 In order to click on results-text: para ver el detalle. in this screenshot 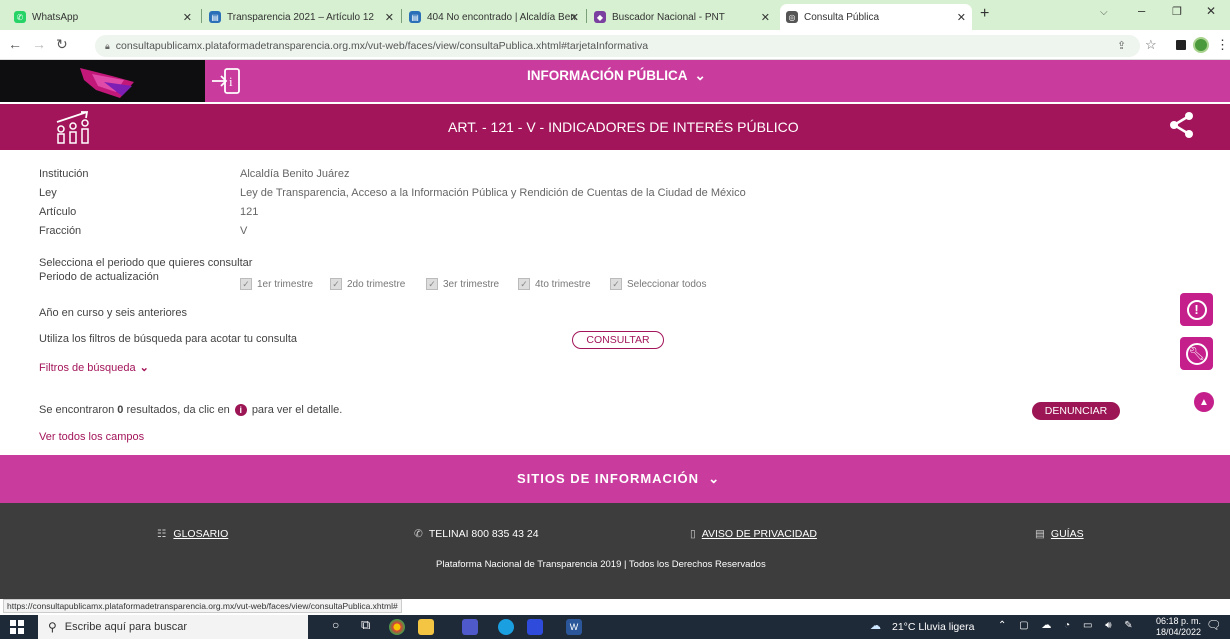, I will do `click(297, 410)`.